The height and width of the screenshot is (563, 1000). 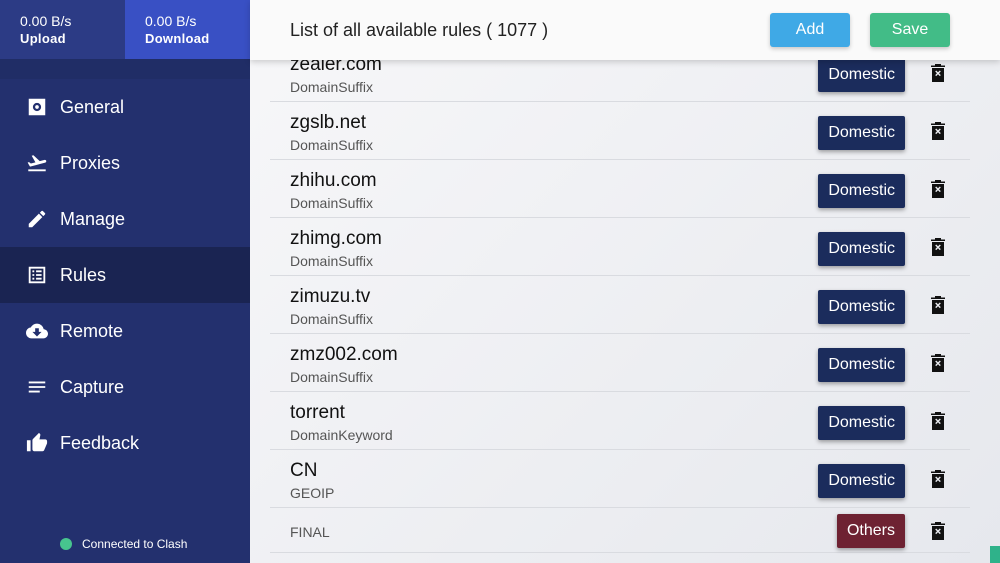 I want to click on status-dot-icon, so click(x=66, y=544).